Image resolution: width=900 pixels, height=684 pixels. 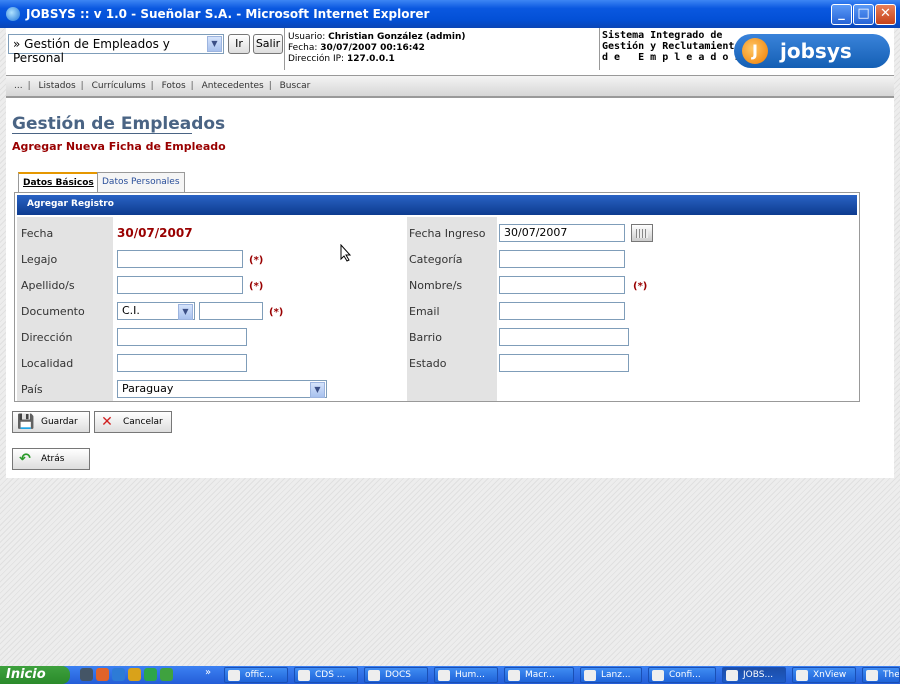 What do you see at coordinates (208, 672) in the screenshot?
I see `chevron-double-icon: »` at bounding box center [208, 672].